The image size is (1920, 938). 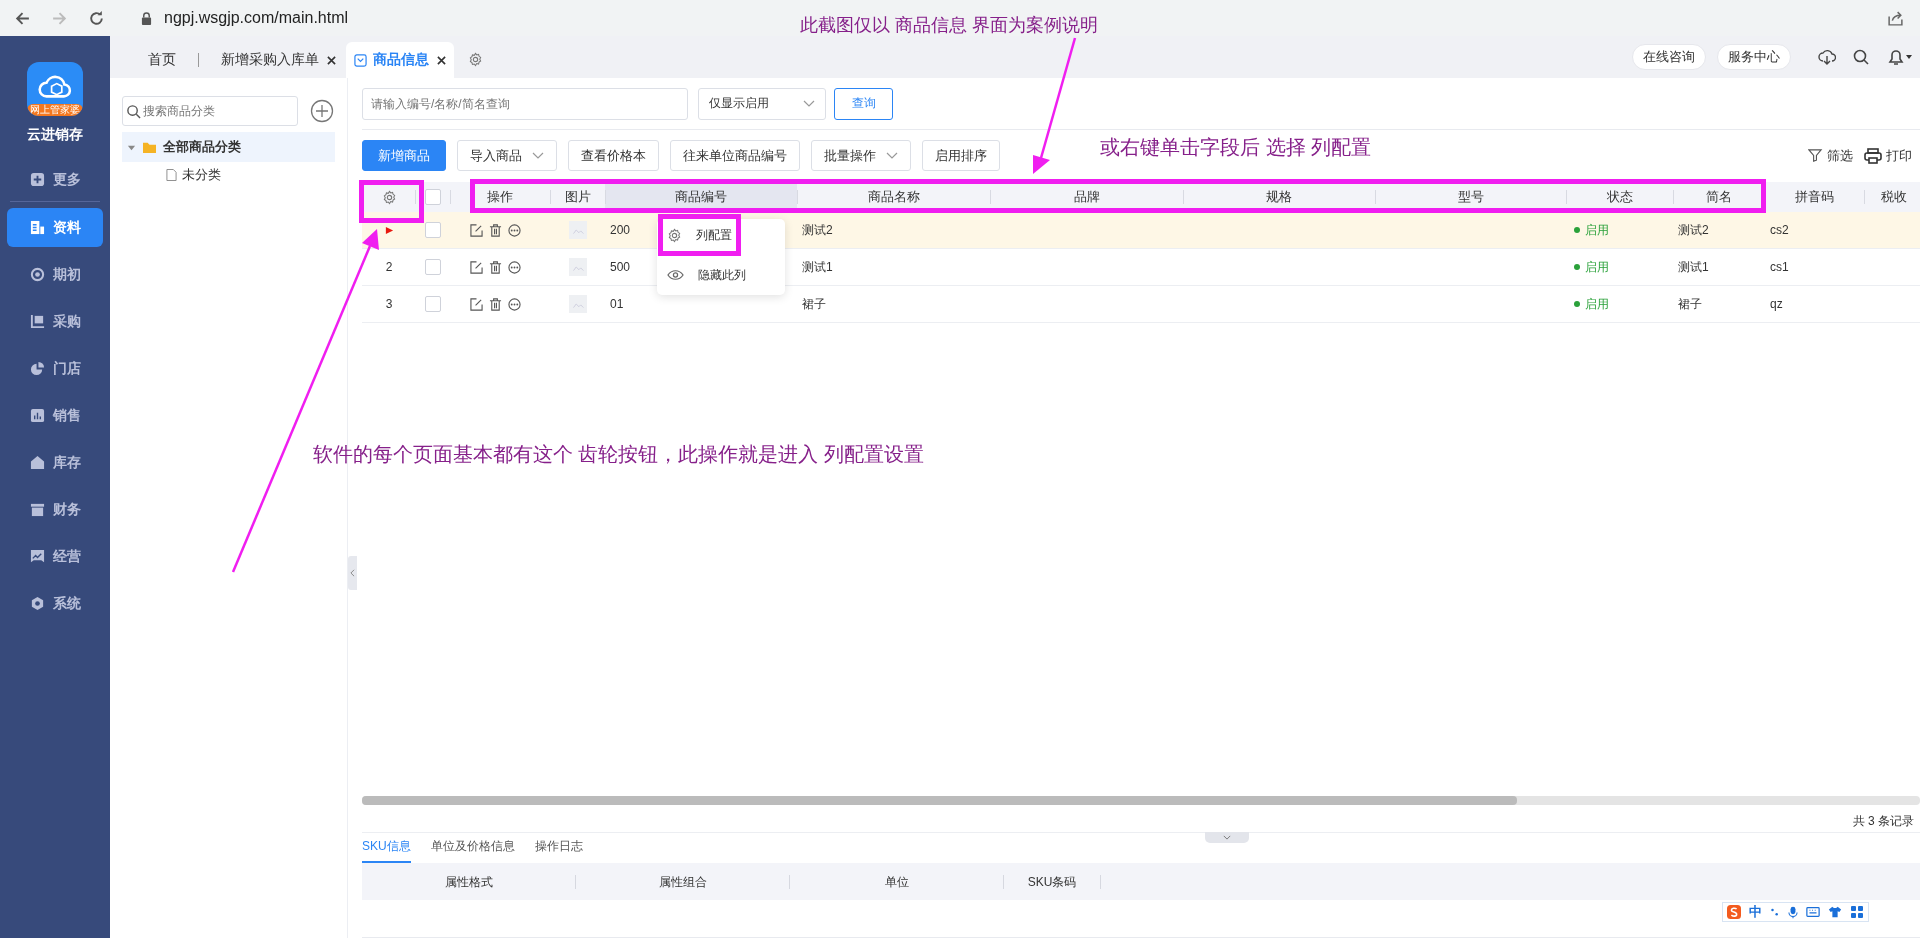 What do you see at coordinates (1793, 912) in the screenshot?
I see `microphone-icon` at bounding box center [1793, 912].